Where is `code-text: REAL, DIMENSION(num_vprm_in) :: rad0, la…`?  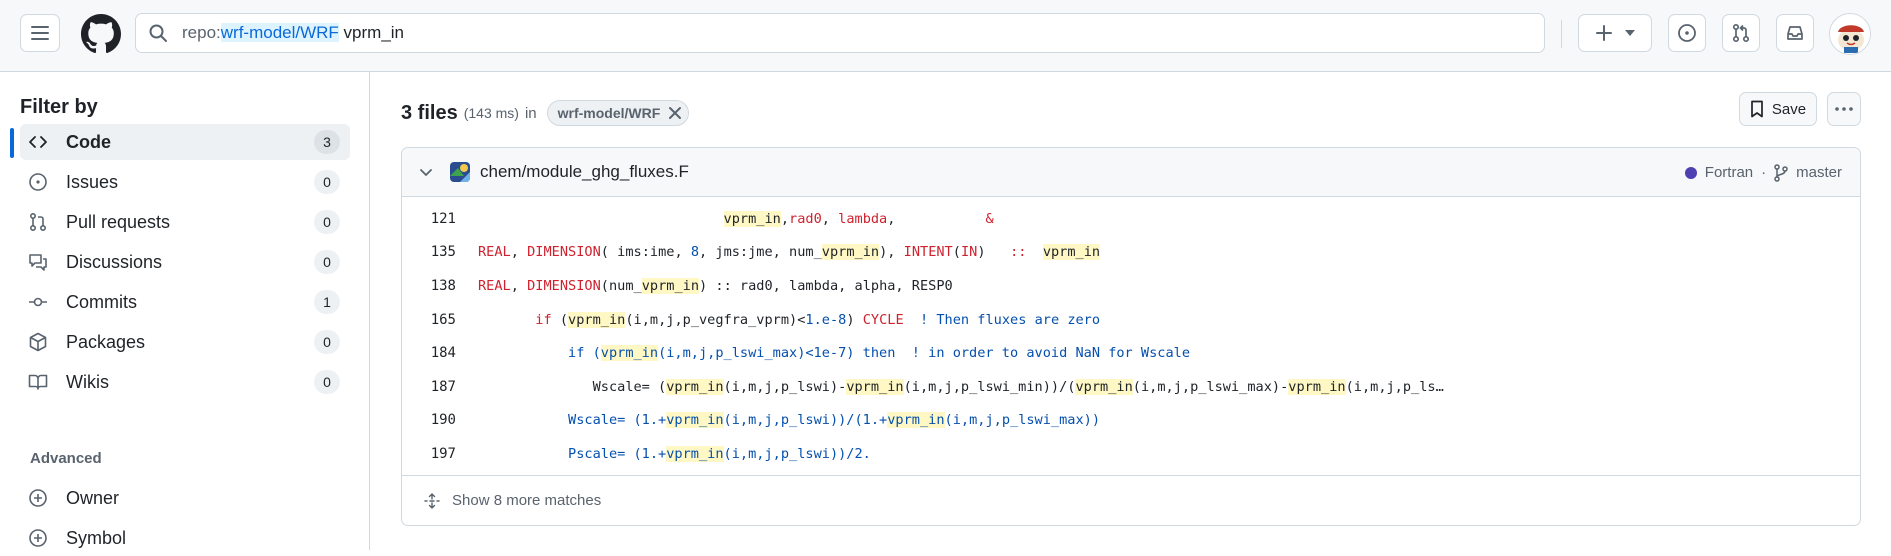
code-text: REAL, DIMENSION(num_vprm_in) :: rad0, la… is located at coordinates (715, 285).